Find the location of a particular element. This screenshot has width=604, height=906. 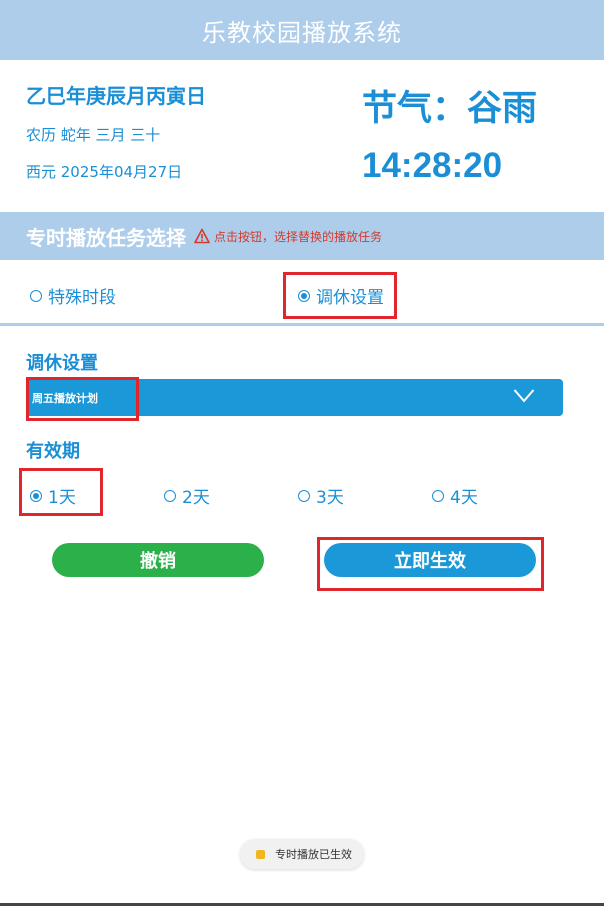

validity-3day-radio: 3天 is located at coordinates (321, 495).